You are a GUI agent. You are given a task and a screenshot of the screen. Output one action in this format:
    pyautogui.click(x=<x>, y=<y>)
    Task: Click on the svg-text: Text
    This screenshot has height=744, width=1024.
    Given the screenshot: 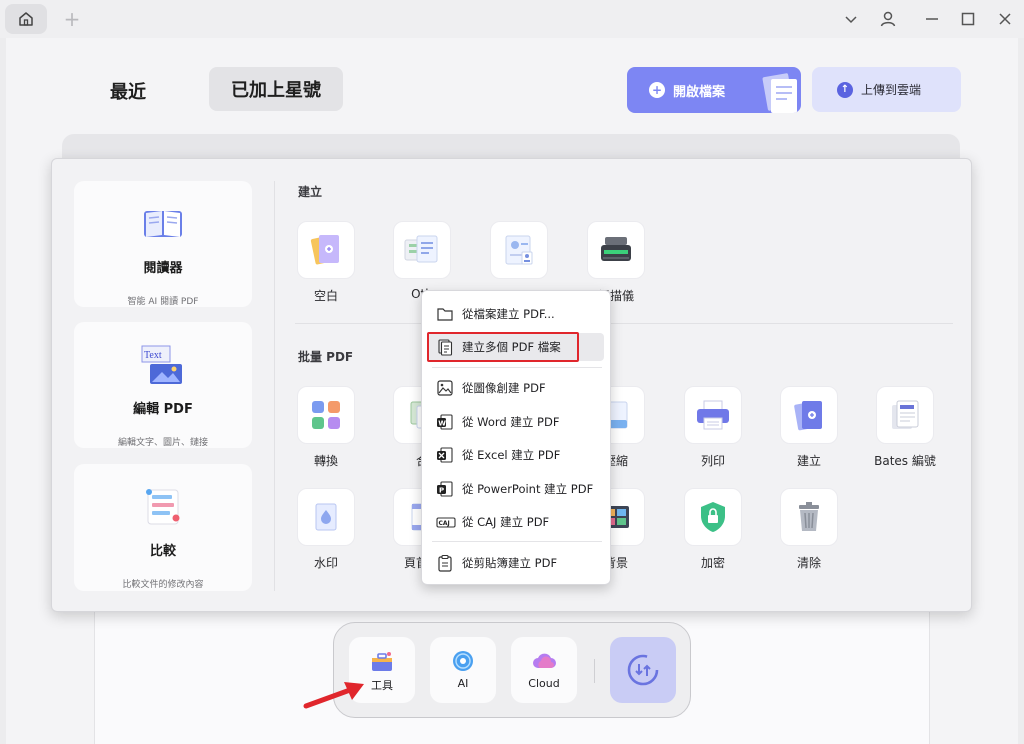 What is the action you would take?
    pyautogui.click(x=153, y=355)
    